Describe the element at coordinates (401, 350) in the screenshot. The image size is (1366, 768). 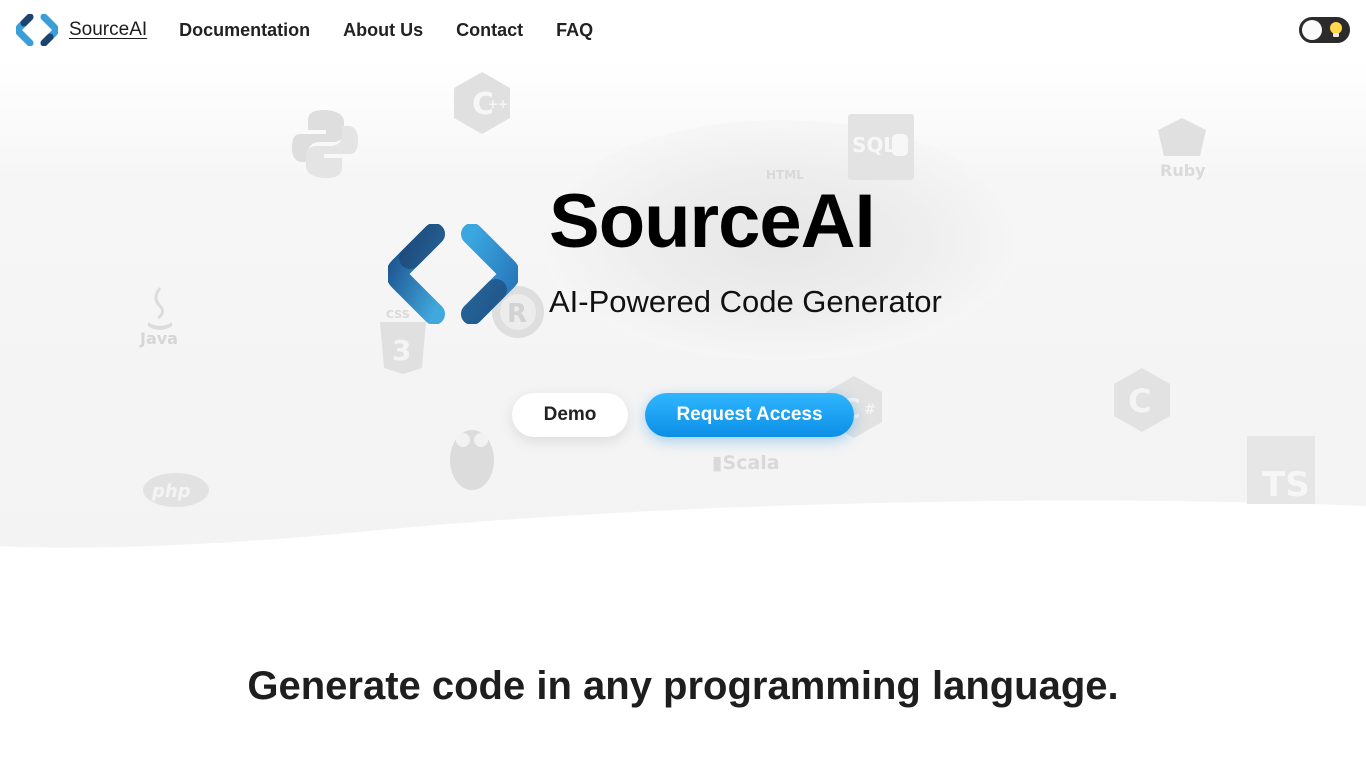
I see `svg-text: 3` at that location.